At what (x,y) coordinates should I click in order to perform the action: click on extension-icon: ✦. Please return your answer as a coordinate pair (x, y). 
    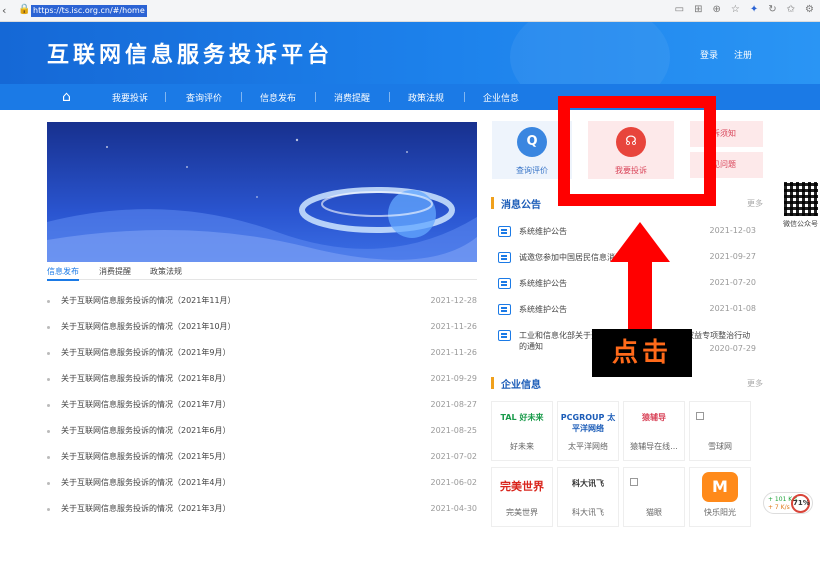
    Looking at the image, I should click on (754, 9).